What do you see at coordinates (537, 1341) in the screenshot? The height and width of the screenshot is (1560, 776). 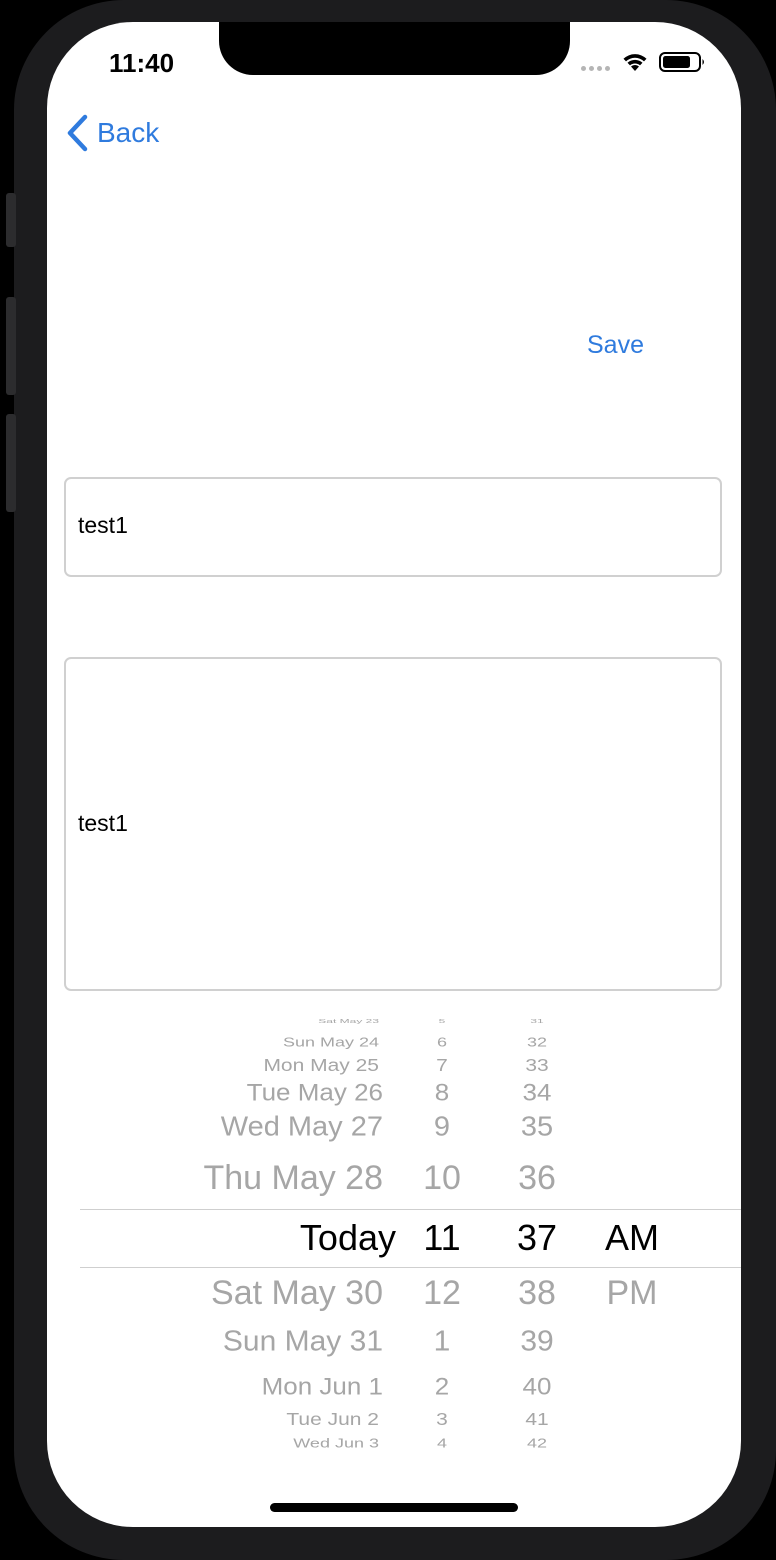 I see `picker-minute-row: 39` at bounding box center [537, 1341].